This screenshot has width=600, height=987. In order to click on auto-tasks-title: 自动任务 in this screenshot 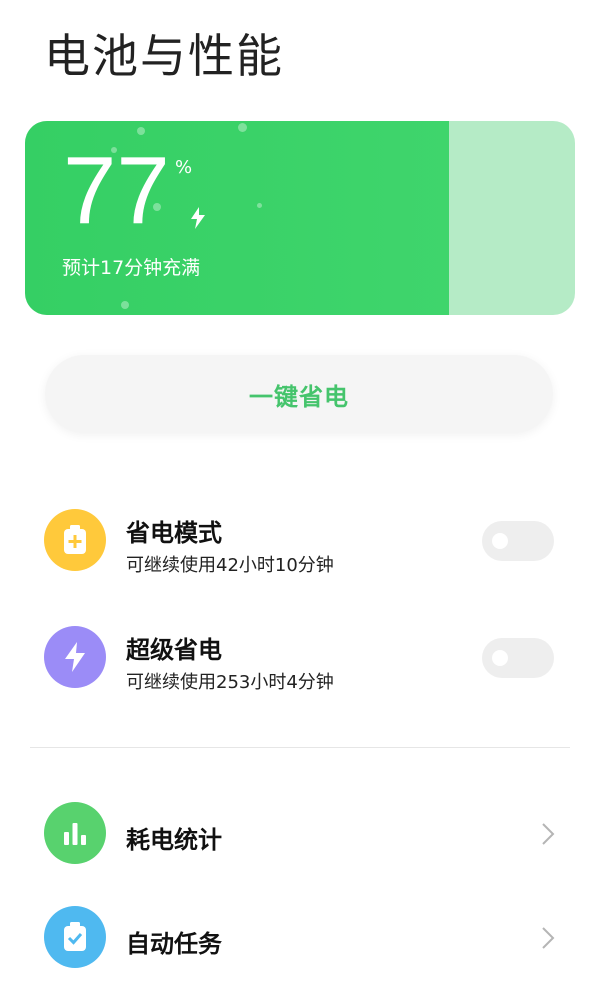, I will do `click(174, 944)`.